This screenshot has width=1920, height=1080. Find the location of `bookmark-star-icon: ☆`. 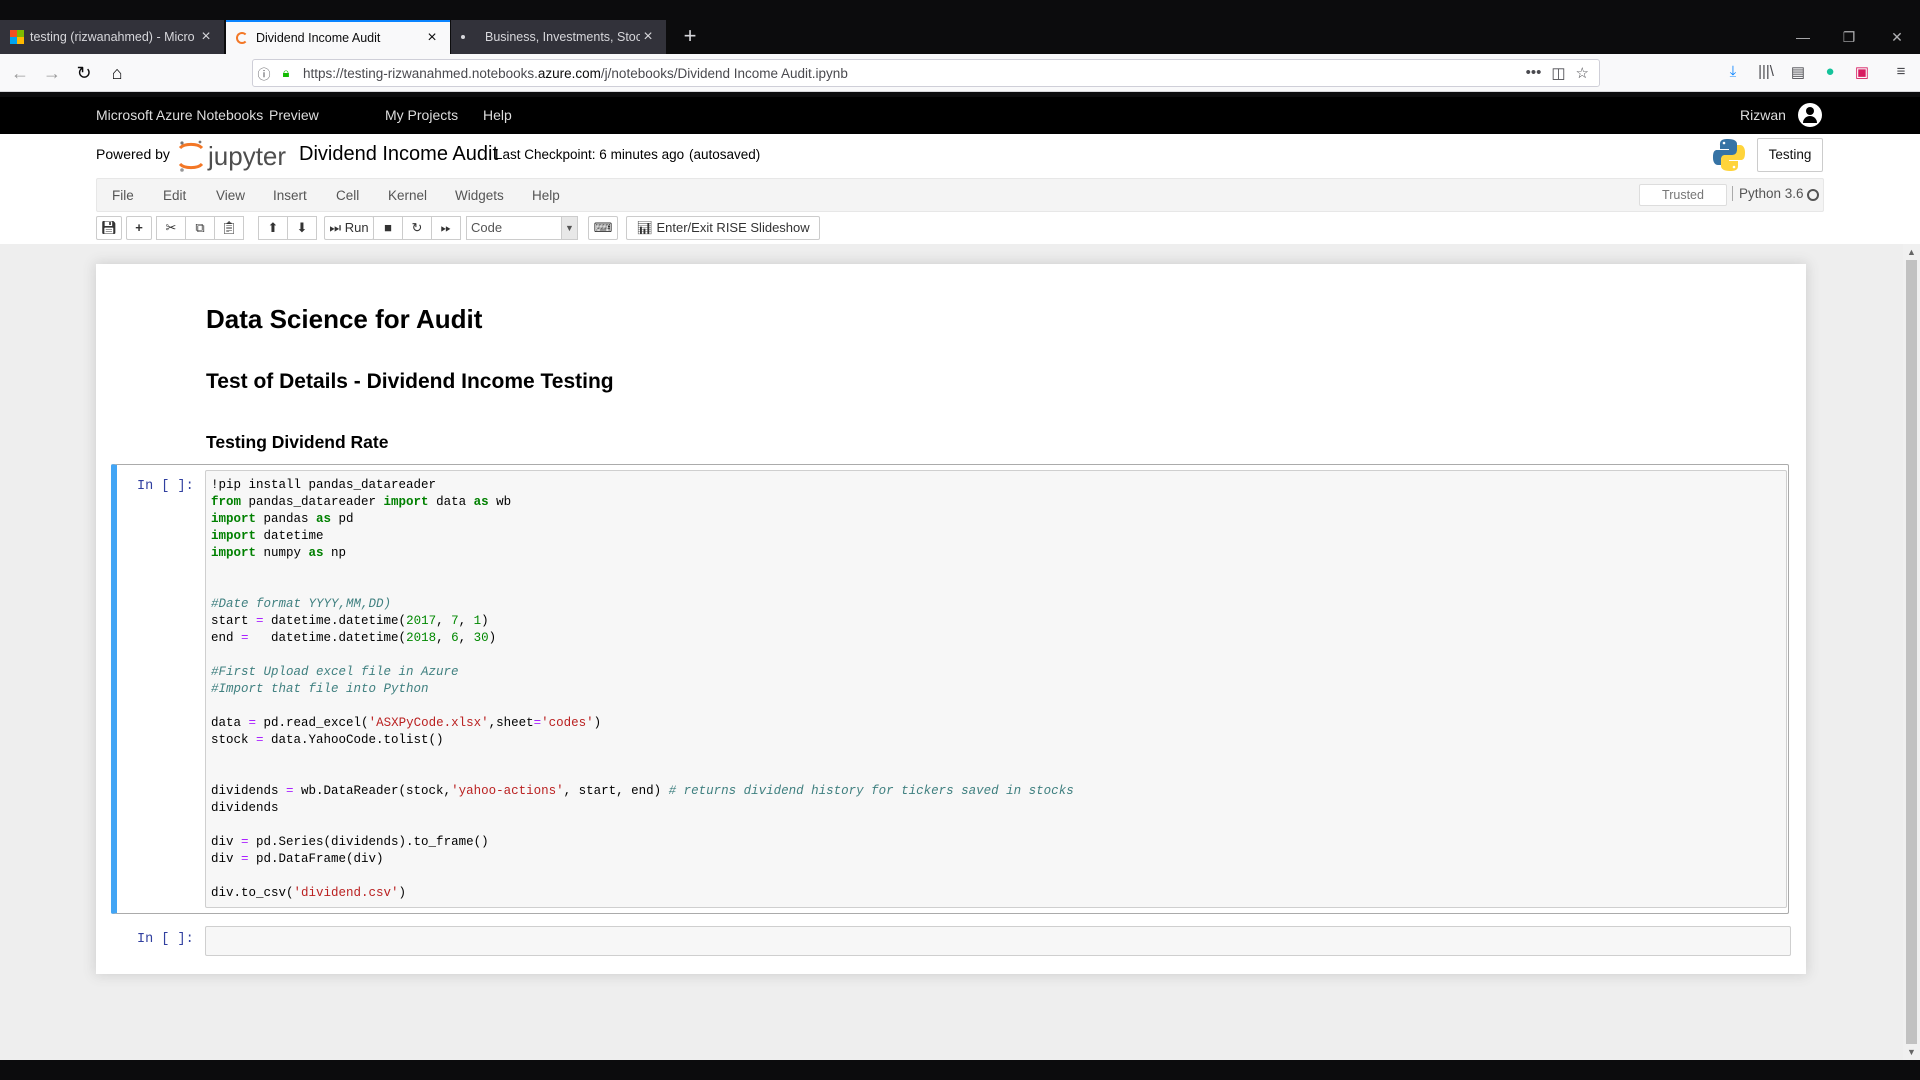

bookmark-star-icon: ☆ is located at coordinates (1582, 73).